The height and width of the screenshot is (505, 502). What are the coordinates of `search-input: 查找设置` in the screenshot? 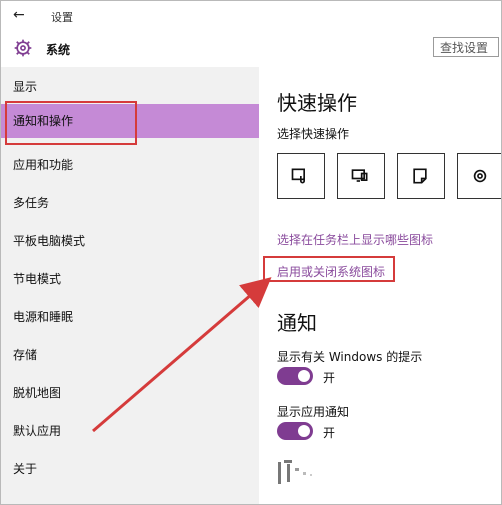 It's located at (466, 47).